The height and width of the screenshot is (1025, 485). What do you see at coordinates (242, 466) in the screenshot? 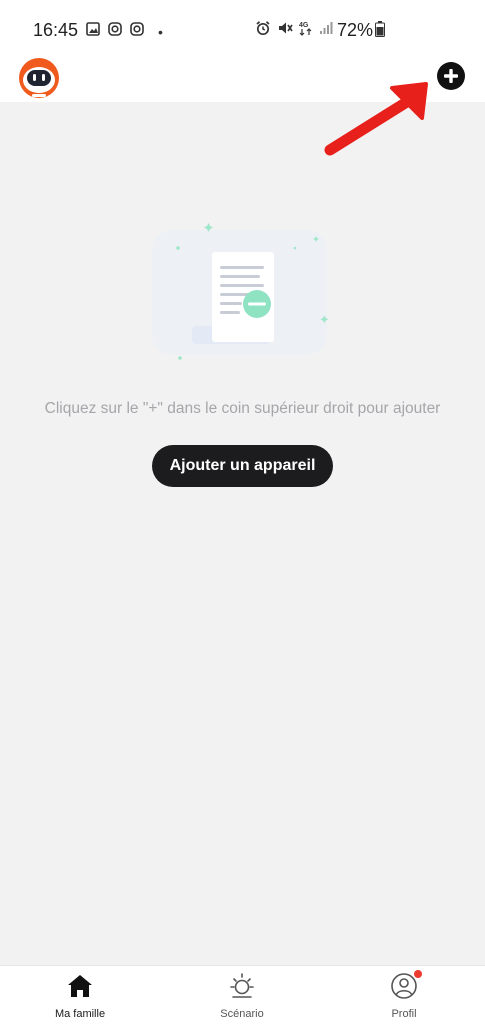
I see `add-device-cta-button: Ajouter un appareil` at bounding box center [242, 466].